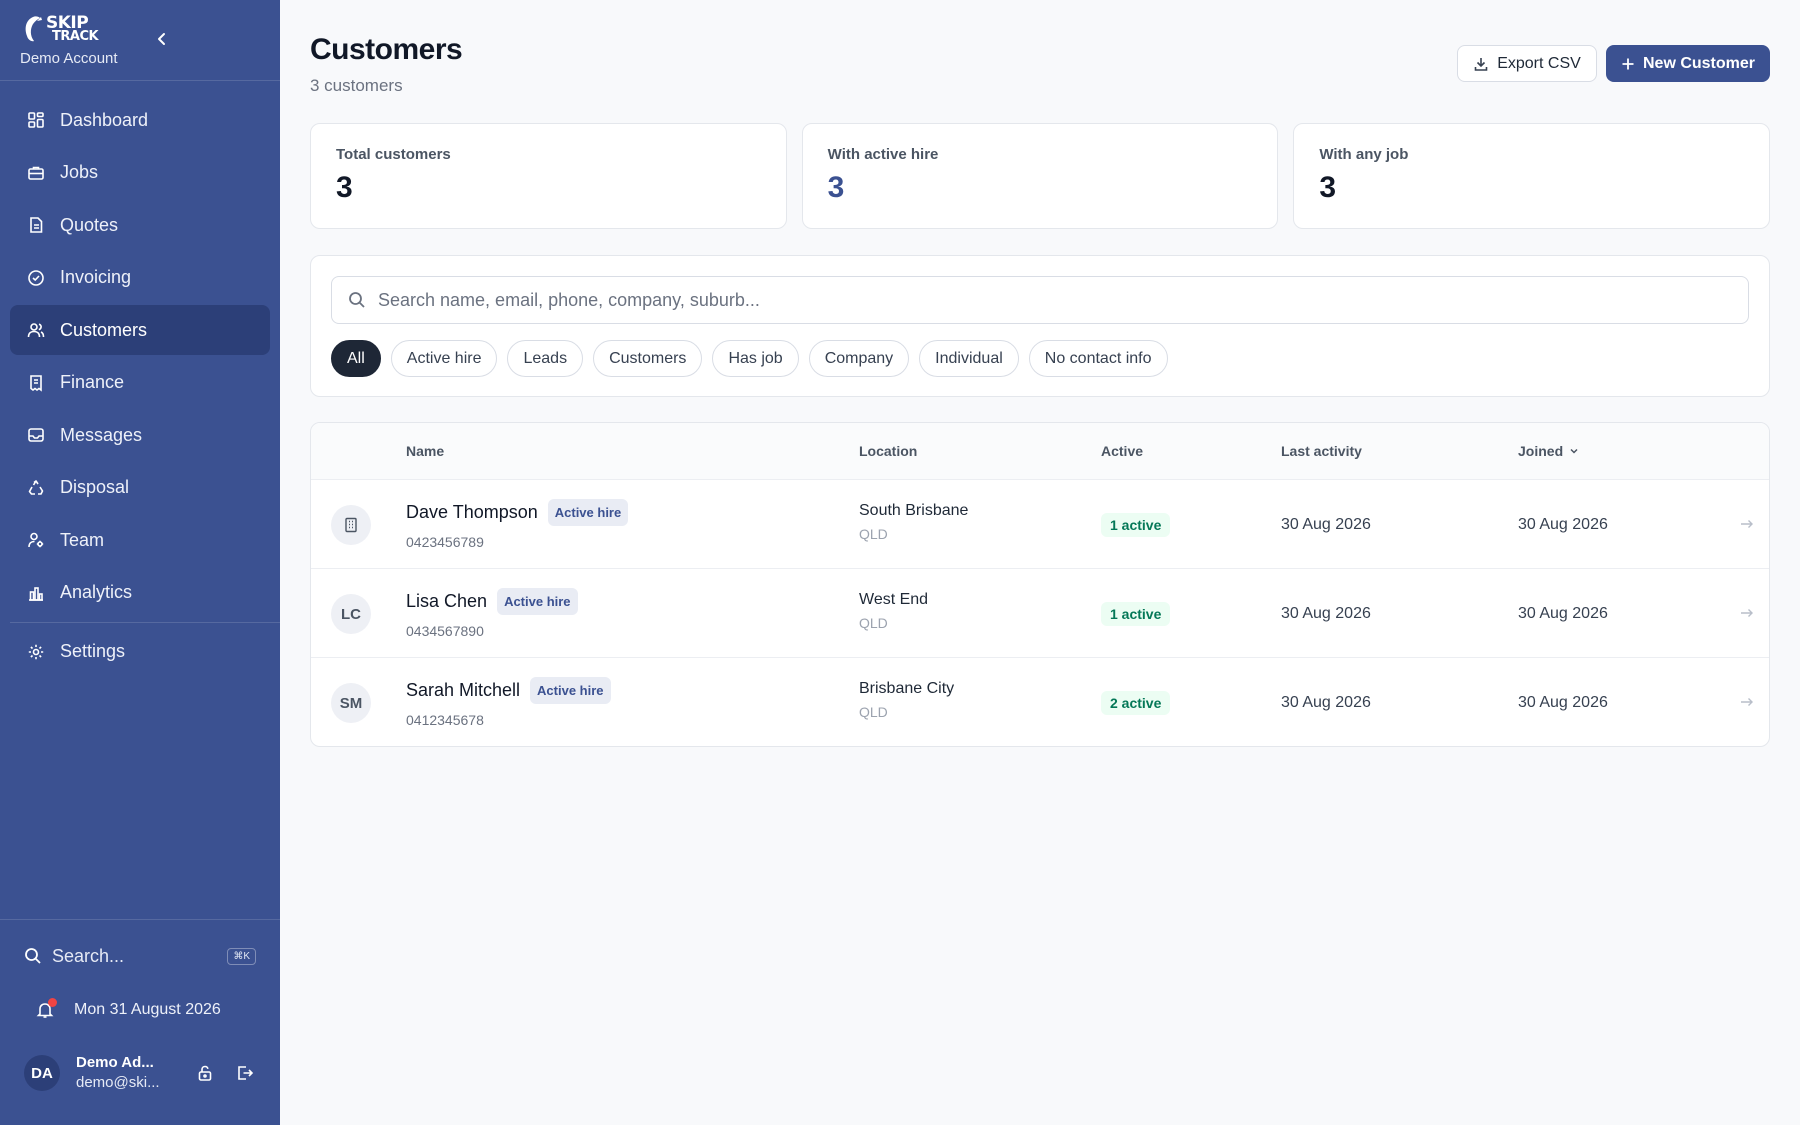 The height and width of the screenshot is (1125, 1800). I want to click on stat-label: With active hire, so click(883, 154).